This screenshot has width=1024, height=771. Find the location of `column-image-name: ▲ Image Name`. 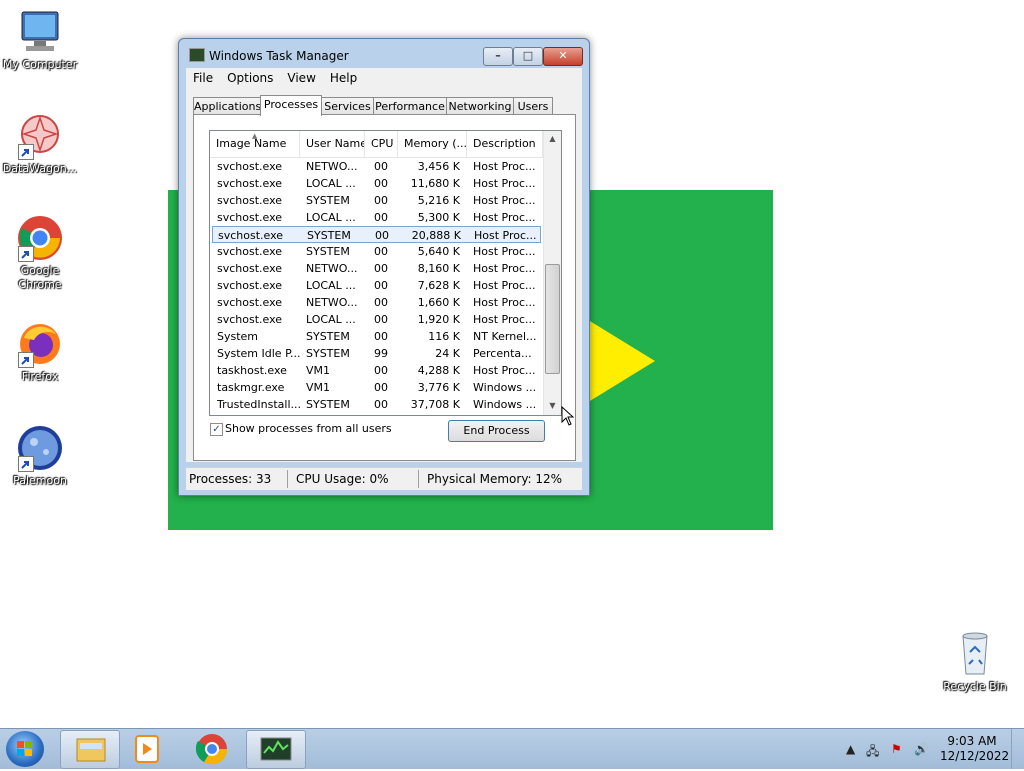

column-image-name: ▲ Image Name is located at coordinates (255, 144).